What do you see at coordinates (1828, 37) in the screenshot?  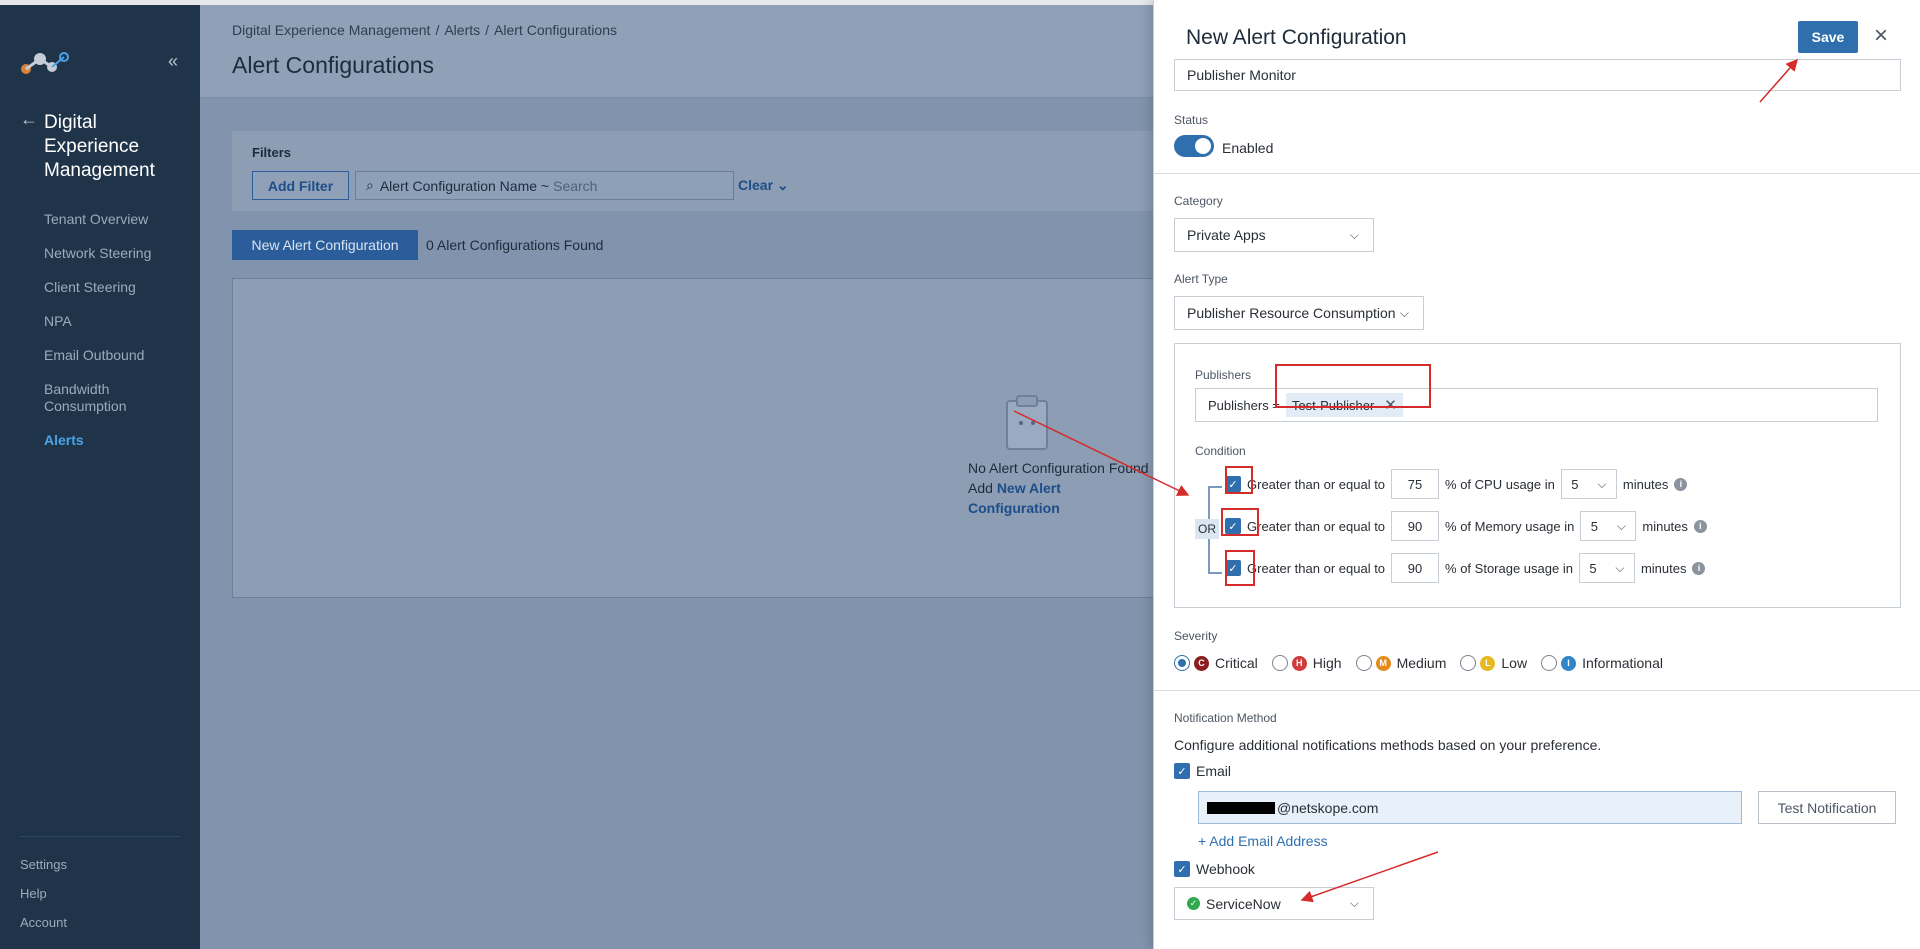 I see `save-button: Save` at bounding box center [1828, 37].